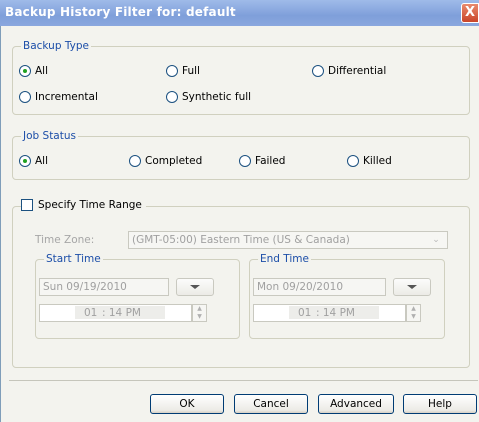 The height and width of the screenshot is (422, 479). What do you see at coordinates (56, 46) in the screenshot?
I see `backup-type-legend: Backup Type` at bounding box center [56, 46].